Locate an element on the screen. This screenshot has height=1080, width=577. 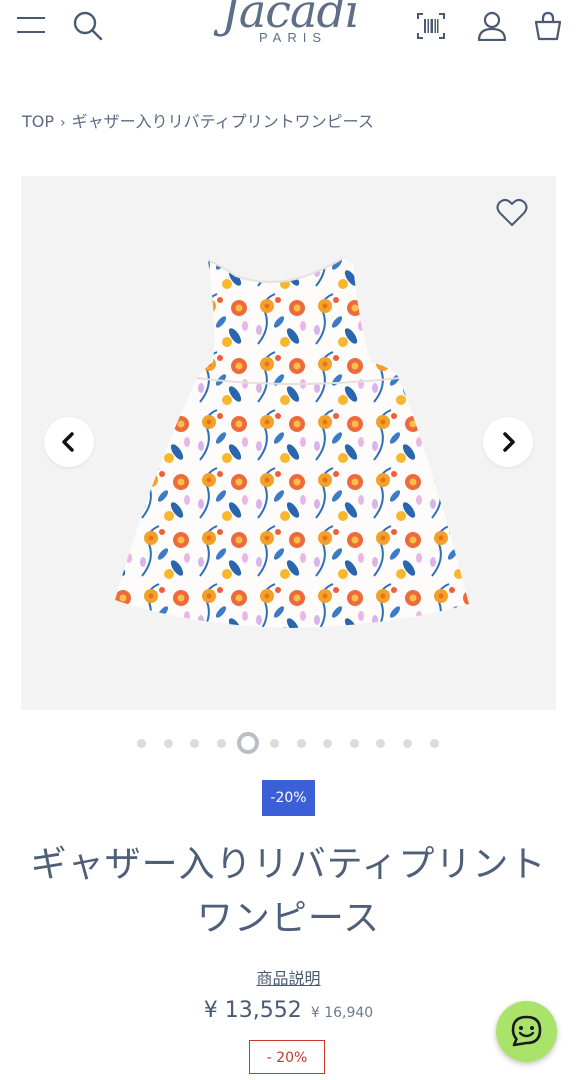
breadcrumb: TOP › ギャザー入りリバティプリントワンピース is located at coordinates (198, 120).